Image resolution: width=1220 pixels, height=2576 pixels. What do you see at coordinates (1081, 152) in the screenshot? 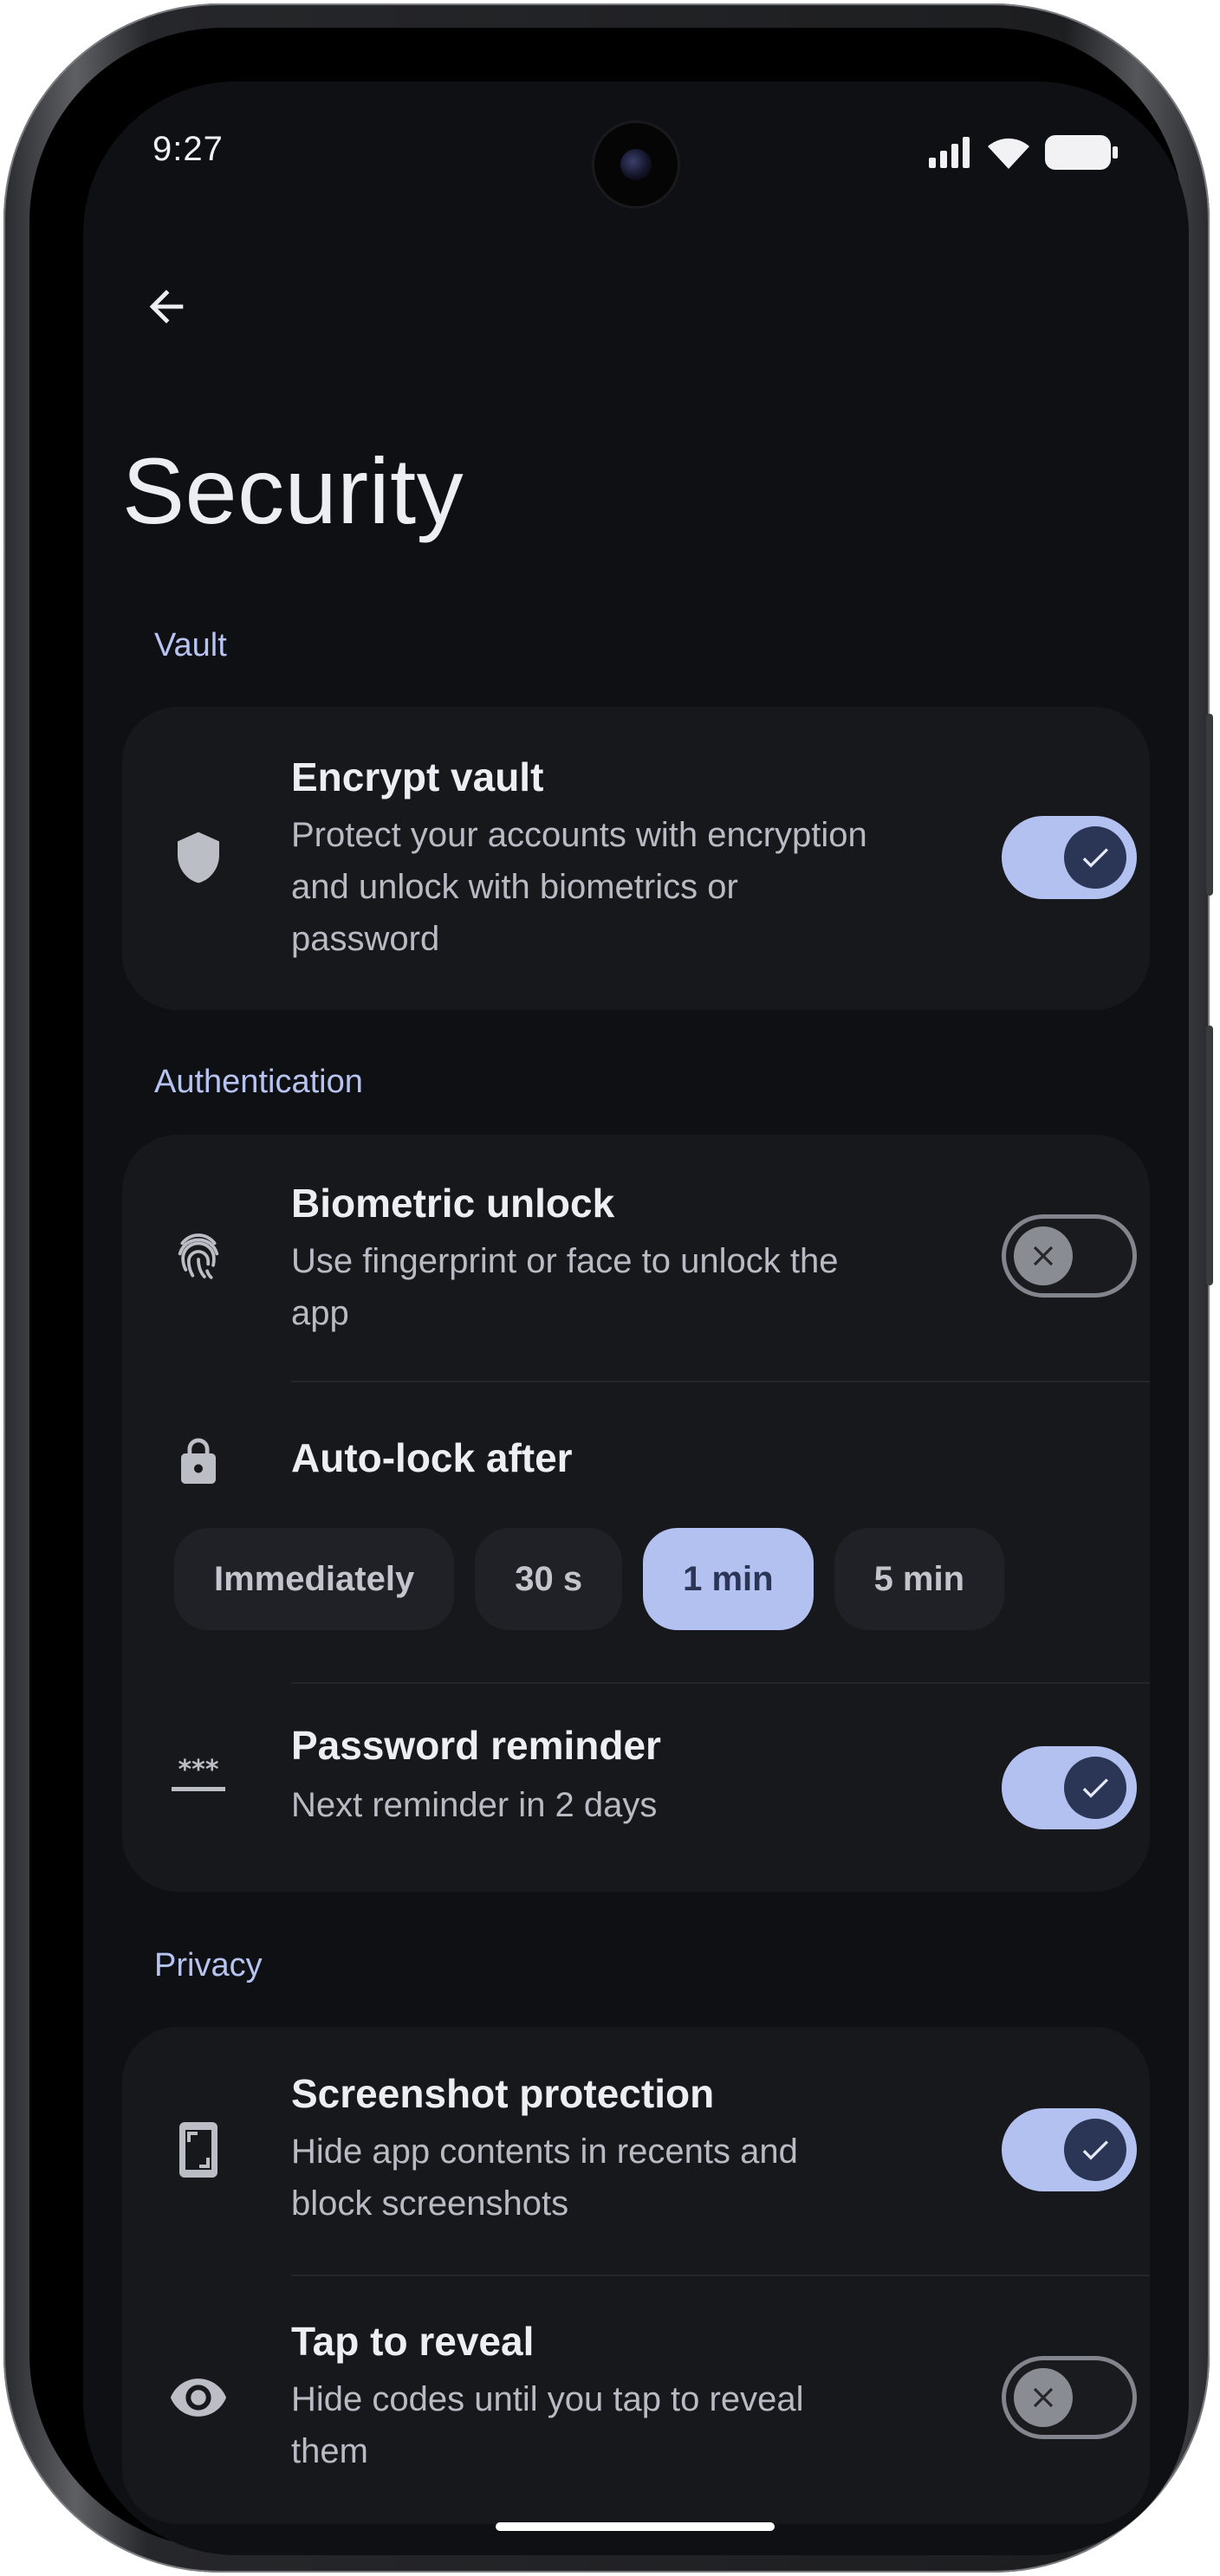
I see `battery-icon` at bounding box center [1081, 152].